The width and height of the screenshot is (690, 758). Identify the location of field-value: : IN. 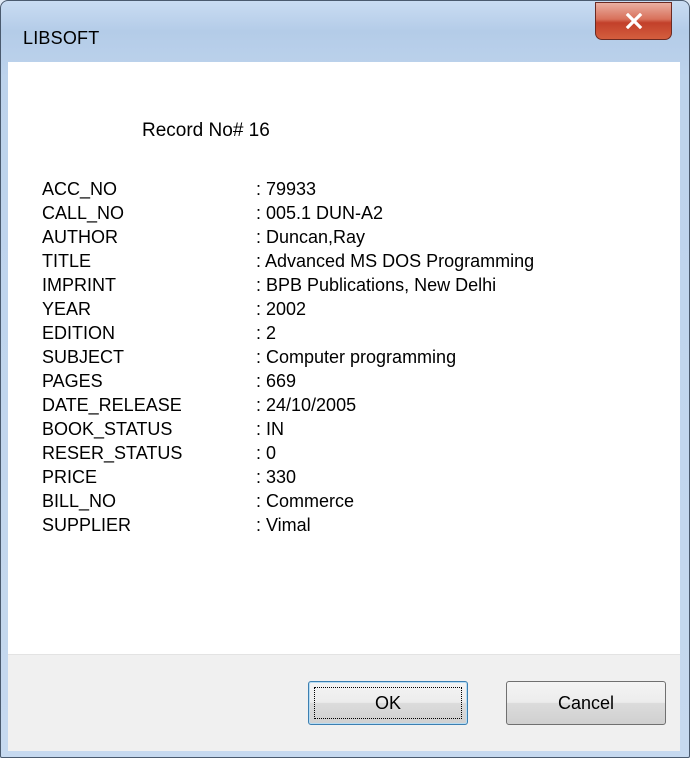
(270, 429).